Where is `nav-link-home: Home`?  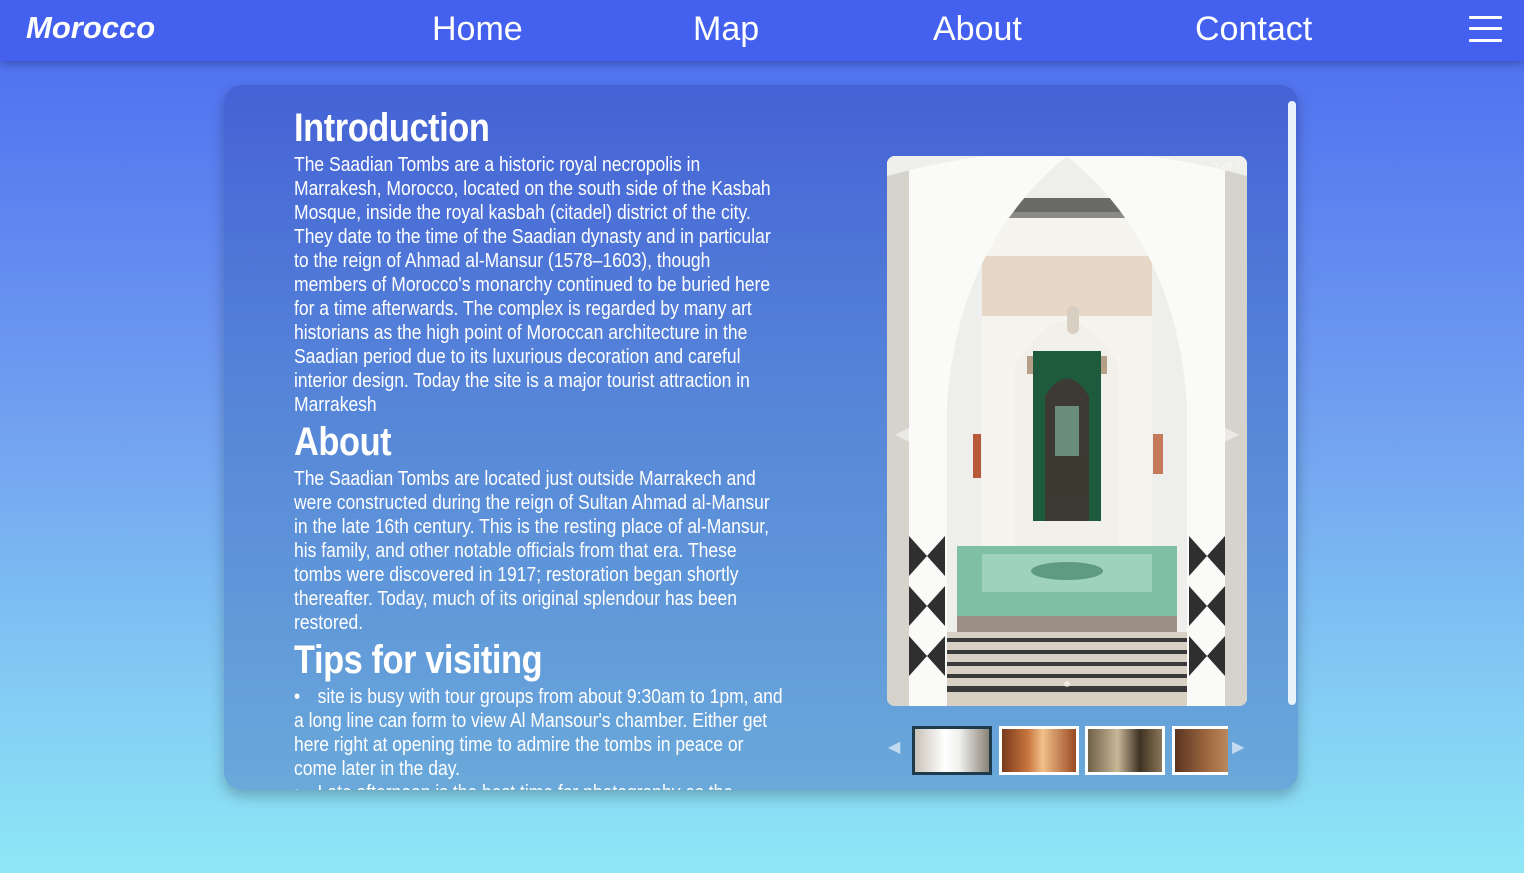
nav-link-home: Home is located at coordinates (477, 29).